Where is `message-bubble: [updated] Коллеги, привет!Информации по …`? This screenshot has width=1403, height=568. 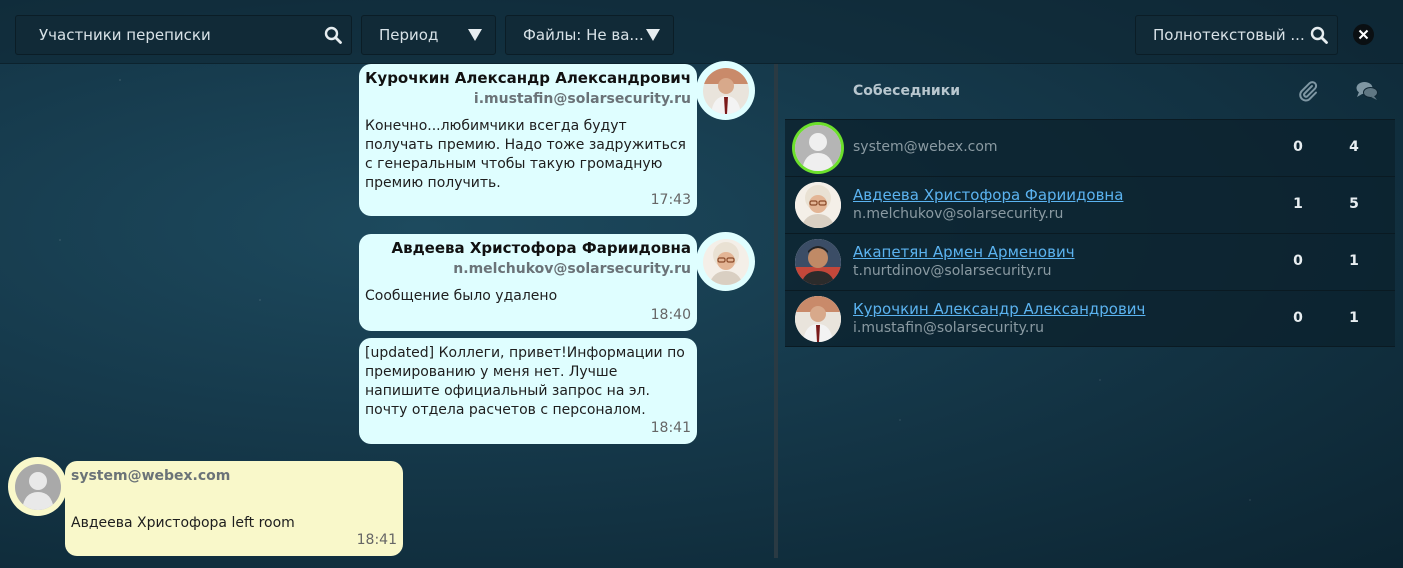
message-bubble: [updated] Коллеги, привет!Информации по … is located at coordinates (528, 391).